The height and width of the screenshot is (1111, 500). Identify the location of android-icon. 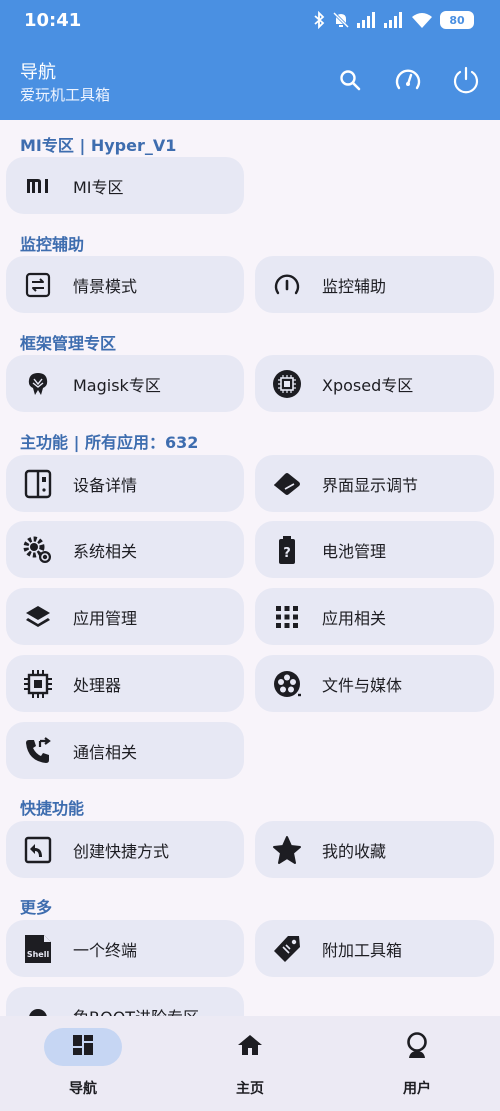
(38, 1008).